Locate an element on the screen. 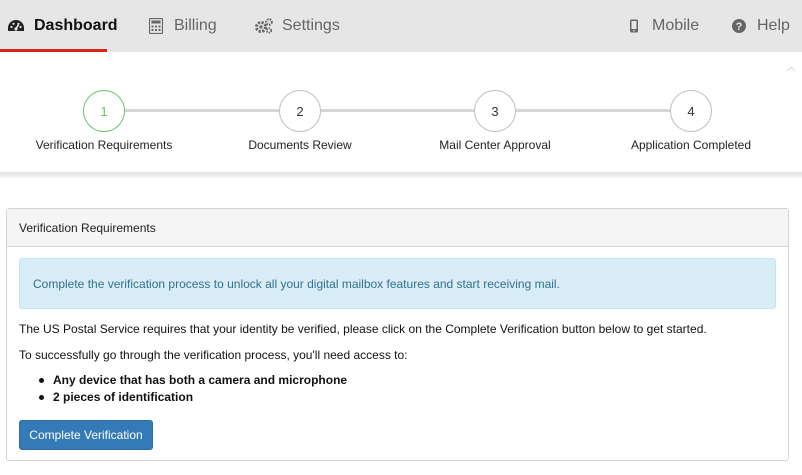 The width and height of the screenshot is (802, 475). step-label: Documents Review is located at coordinates (300, 145).